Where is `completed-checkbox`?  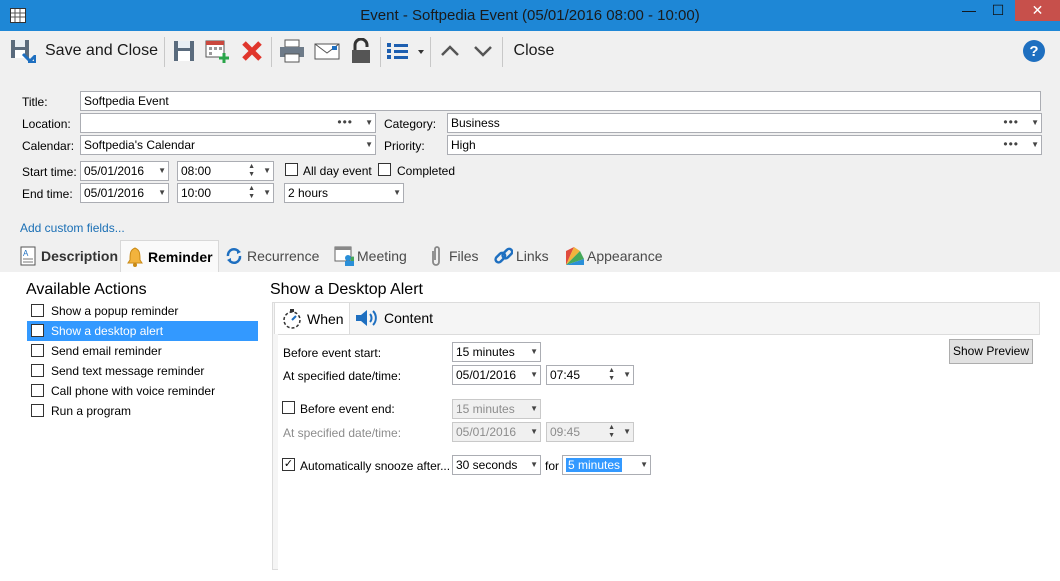 completed-checkbox is located at coordinates (384, 169).